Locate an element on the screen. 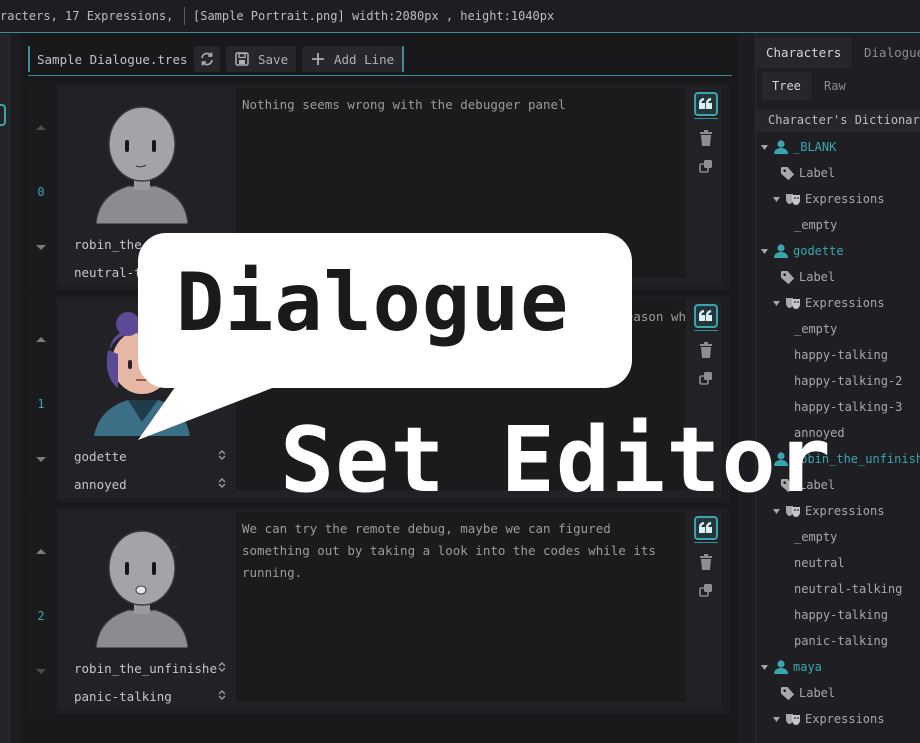  trash-icon is located at coordinates (706, 350).